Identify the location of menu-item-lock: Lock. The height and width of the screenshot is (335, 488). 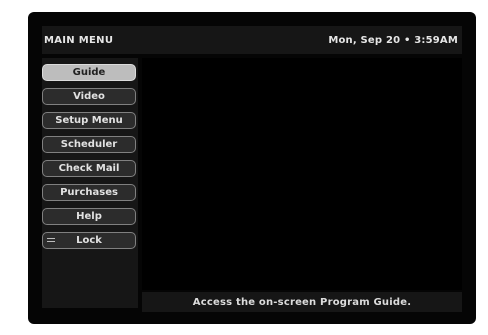
(89, 240).